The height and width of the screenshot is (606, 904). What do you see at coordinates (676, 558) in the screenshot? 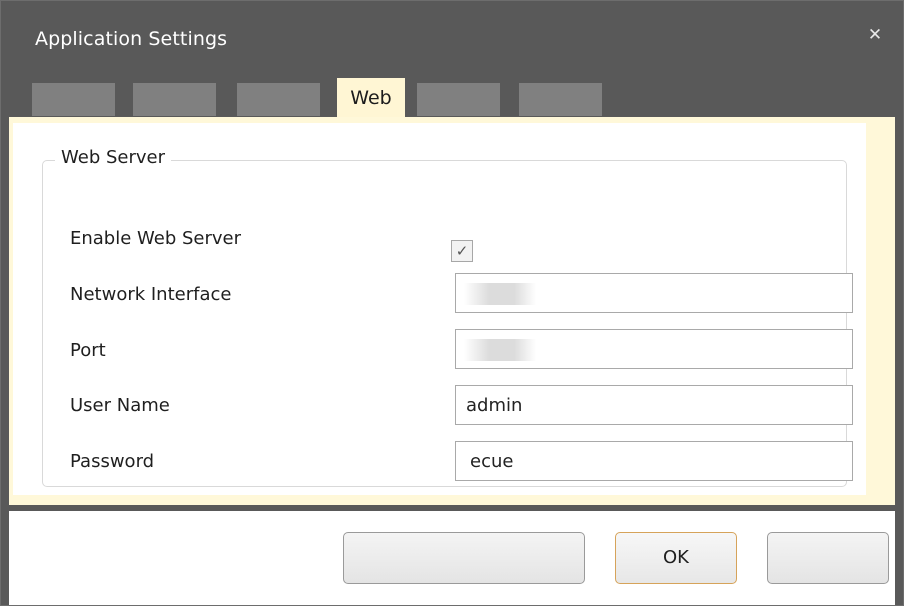
I see `ok-button: OK` at bounding box center [676, 558].